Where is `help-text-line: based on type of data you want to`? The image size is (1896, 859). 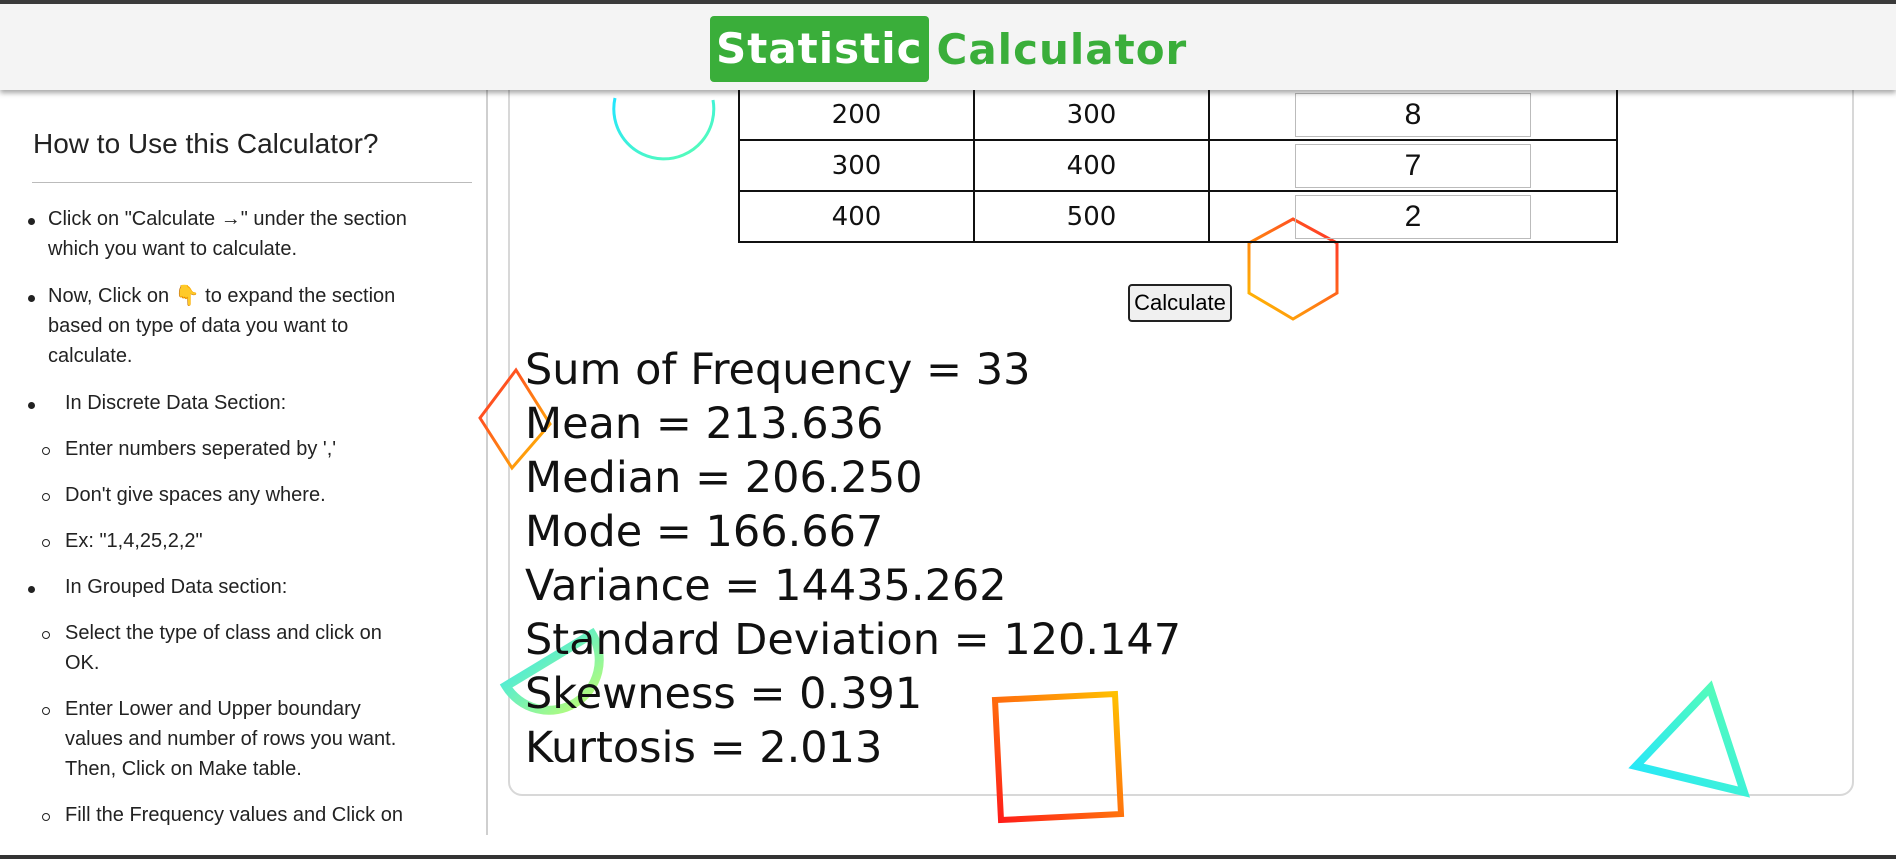
help-text-line: based on type of data you want to is located at coordinates (198, 326).